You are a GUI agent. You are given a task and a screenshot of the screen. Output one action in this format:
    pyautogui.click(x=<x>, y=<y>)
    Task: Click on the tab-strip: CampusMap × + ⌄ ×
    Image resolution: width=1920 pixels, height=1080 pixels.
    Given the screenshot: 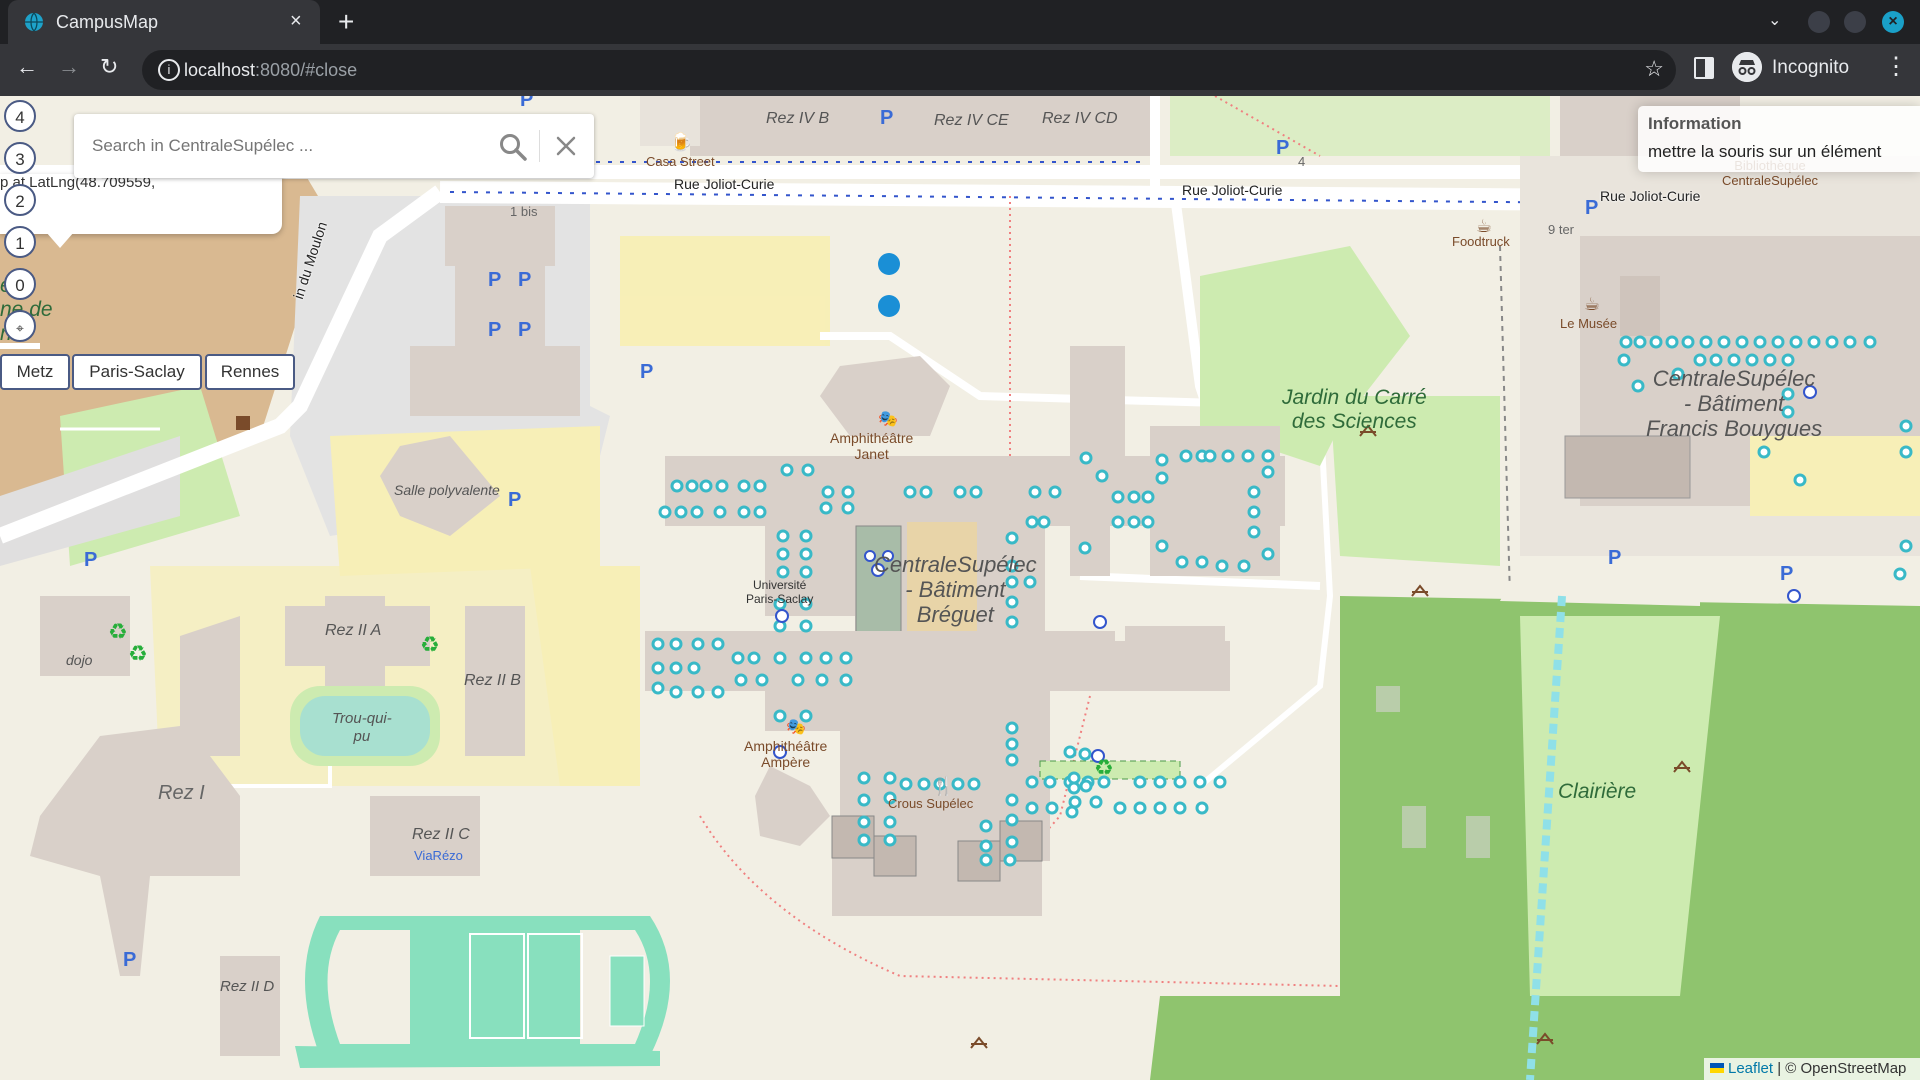 What is the action you would take?
    pyautogui.click(x=960, y=22)
    